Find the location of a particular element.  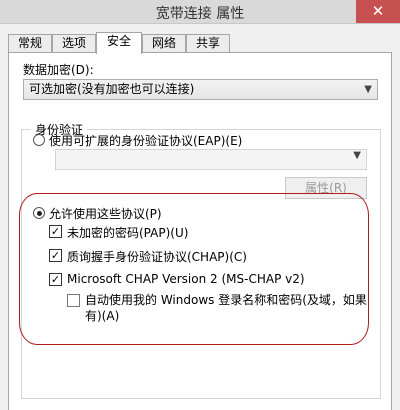

chap-checkbox: ✓ is located at coordinates (55, 255).